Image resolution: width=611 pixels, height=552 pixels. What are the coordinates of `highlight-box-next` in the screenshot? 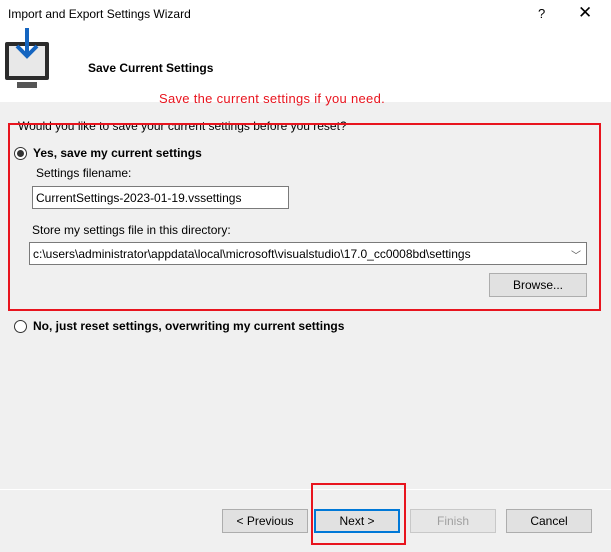 It's located at (358, 514).